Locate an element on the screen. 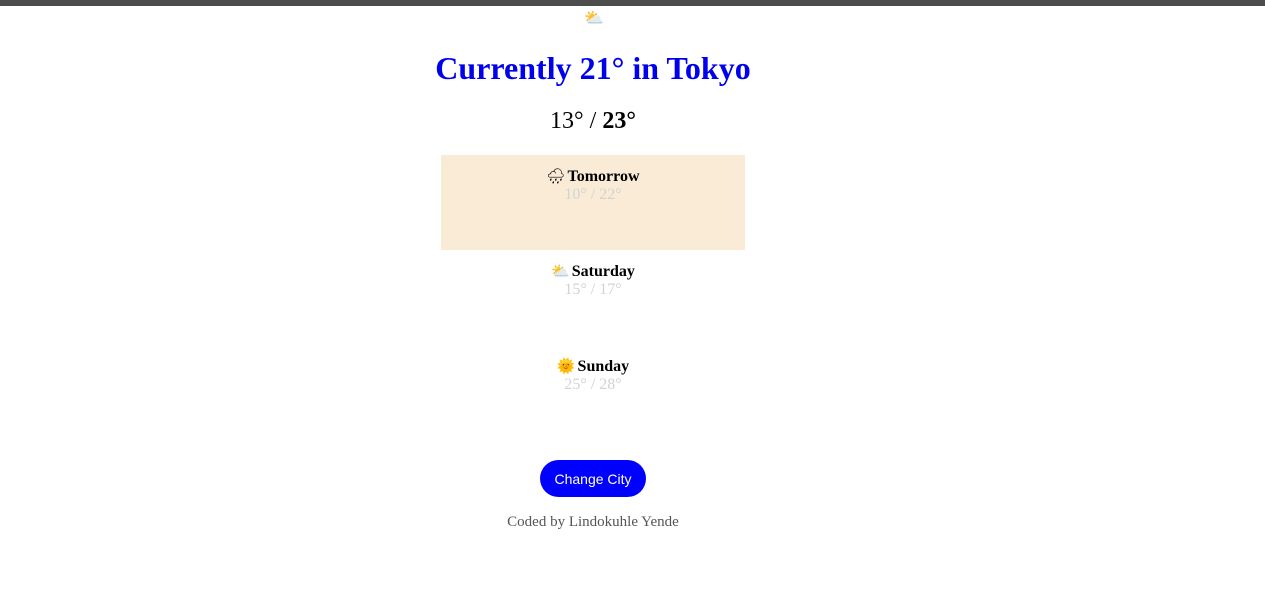 Image resolution: width=1265 pixels, height=607 pixels. browser-top-bar is located at coordinates (632, 3).